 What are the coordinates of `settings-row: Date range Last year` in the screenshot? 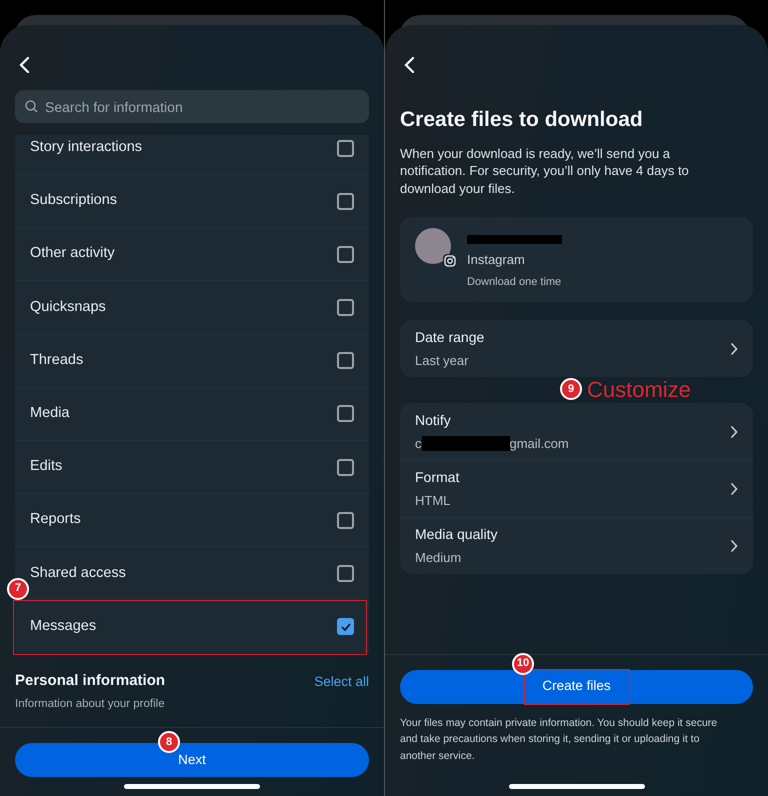 It's located at (576, 348).